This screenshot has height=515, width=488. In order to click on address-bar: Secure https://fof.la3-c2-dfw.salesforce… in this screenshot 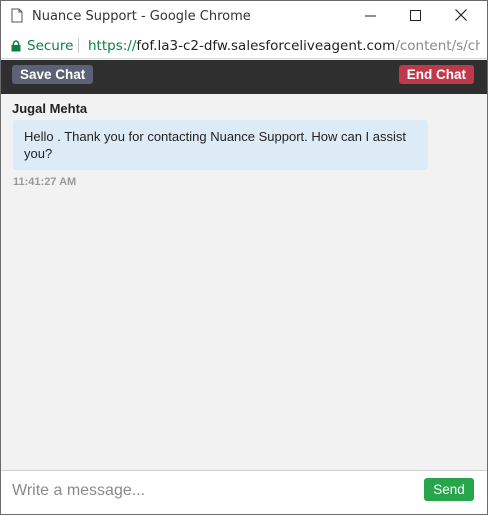, I will do `click(244, 45)`.